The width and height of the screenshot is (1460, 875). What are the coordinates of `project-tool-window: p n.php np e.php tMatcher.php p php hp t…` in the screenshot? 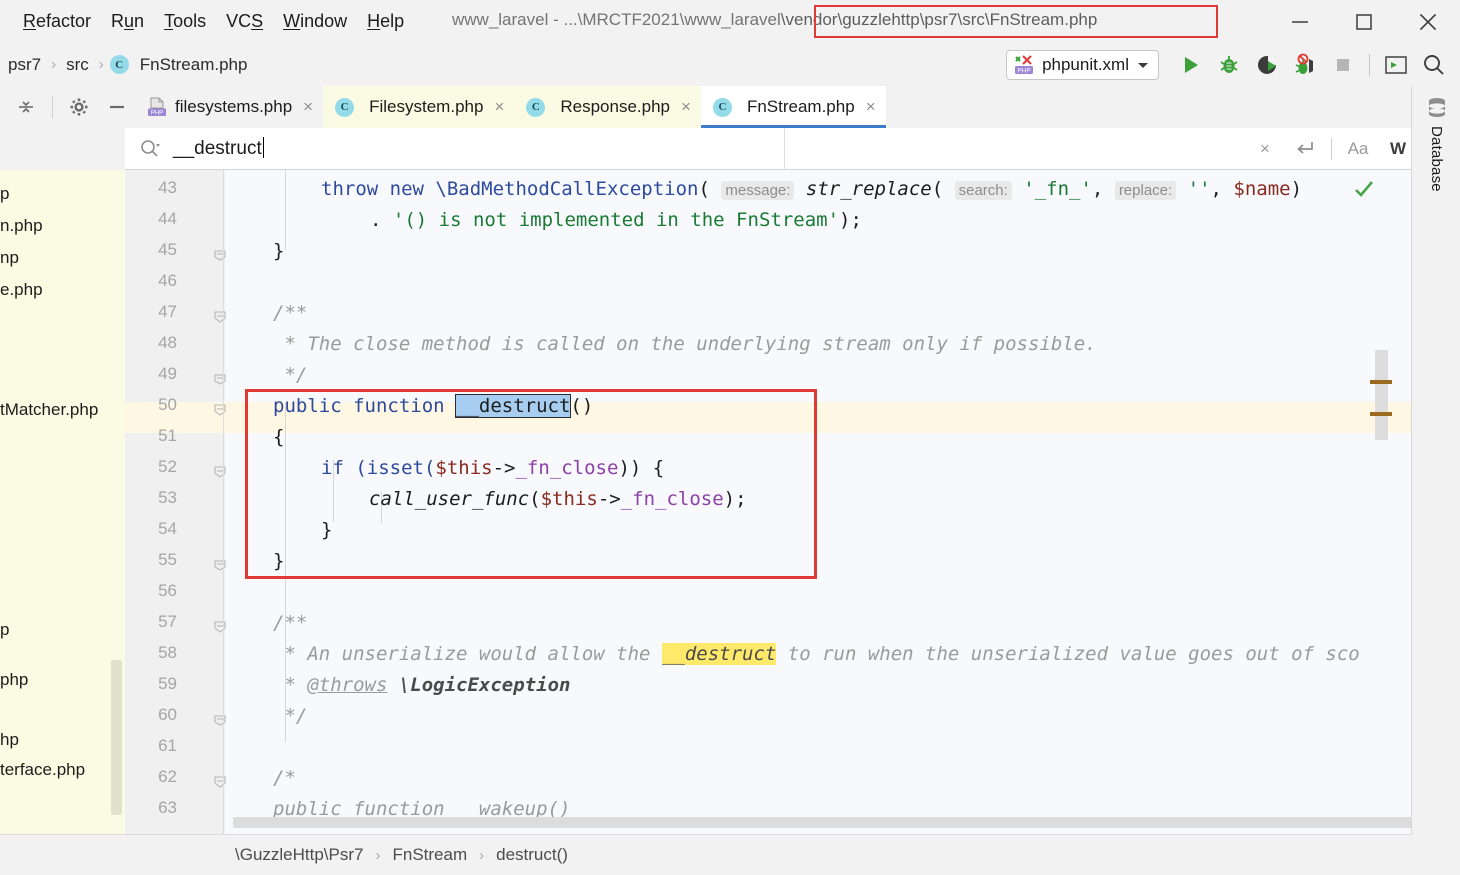 It's located at (62, 522).